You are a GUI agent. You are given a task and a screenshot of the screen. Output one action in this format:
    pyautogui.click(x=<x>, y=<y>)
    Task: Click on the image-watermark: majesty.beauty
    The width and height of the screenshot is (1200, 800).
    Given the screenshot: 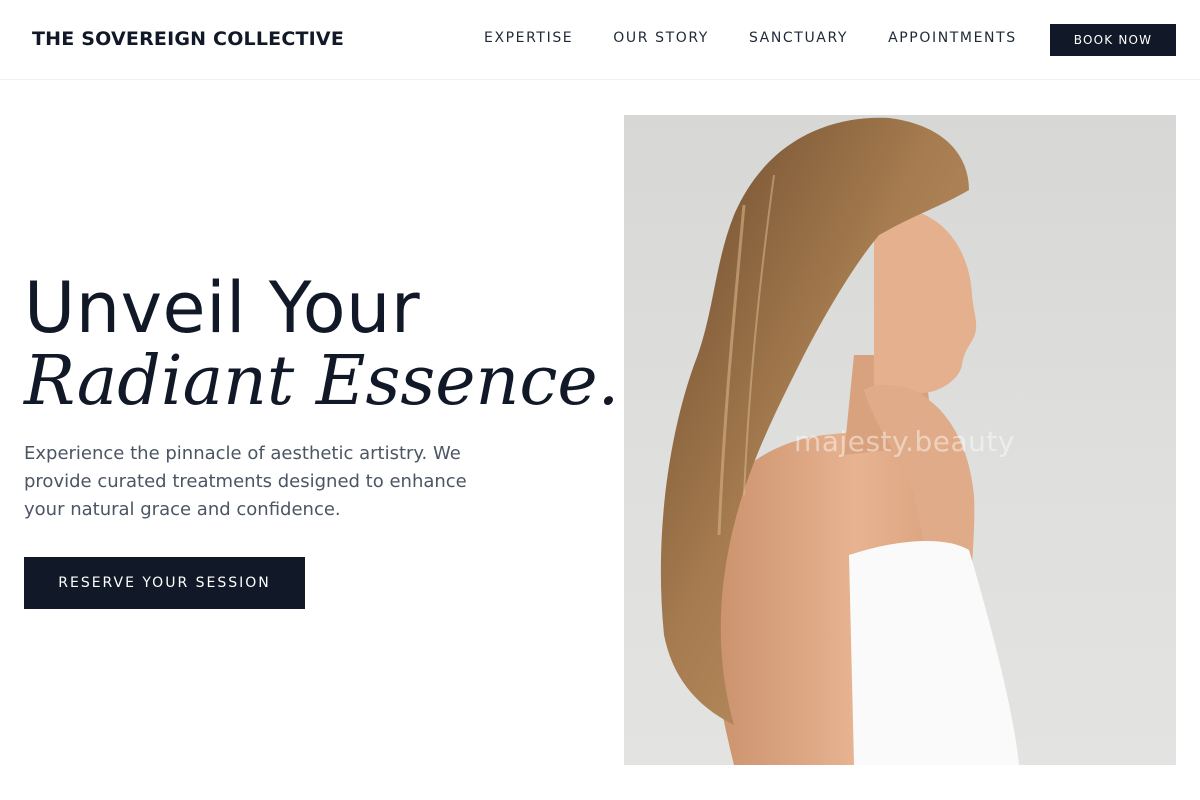 What is the action you would take?
    pyautogui.click(x=904, y=441)
    